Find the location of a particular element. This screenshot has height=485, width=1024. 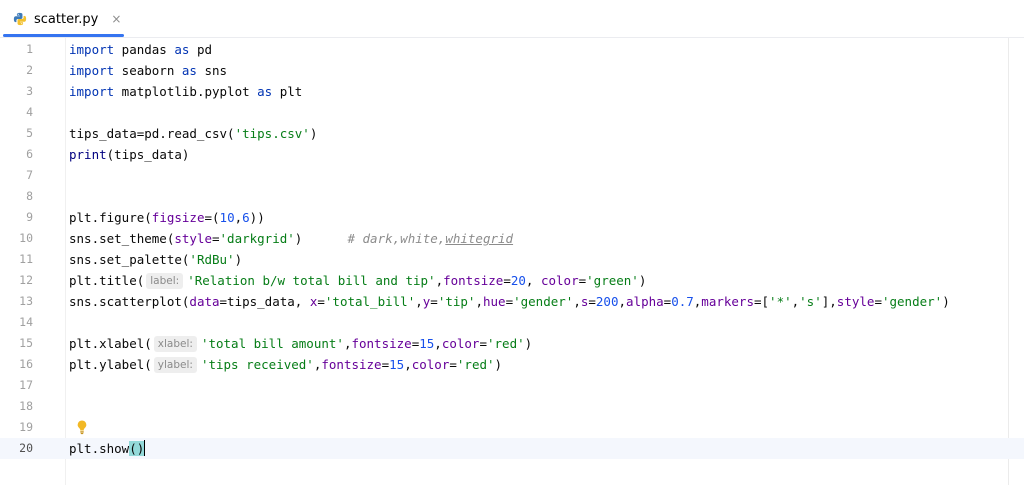

line-number: 3 is located at coordinates (29, 91).